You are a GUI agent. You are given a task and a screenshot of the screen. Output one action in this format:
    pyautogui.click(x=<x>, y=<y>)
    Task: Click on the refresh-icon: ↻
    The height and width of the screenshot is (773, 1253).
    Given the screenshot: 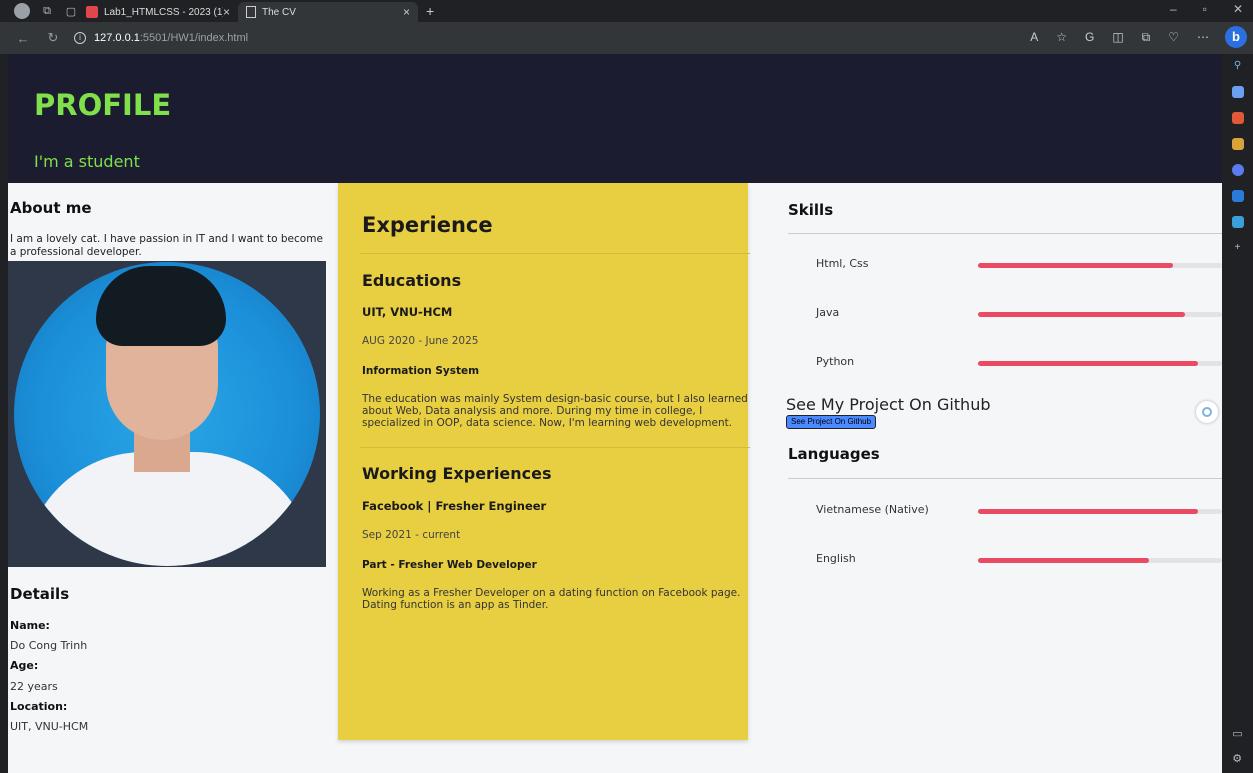 What is the action you would take?
    pyautogui.click(x=53, y=38)
    